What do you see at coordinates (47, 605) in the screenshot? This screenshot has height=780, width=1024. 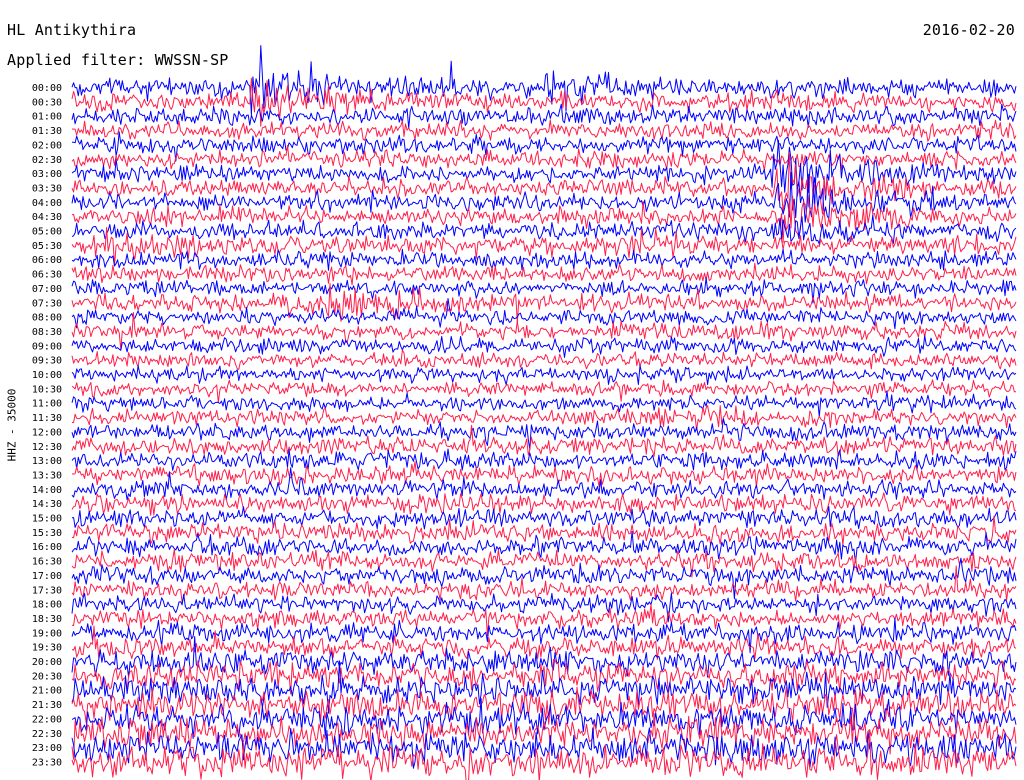 I see `row-time-label: 18:00` at bounding box center [47, 605].